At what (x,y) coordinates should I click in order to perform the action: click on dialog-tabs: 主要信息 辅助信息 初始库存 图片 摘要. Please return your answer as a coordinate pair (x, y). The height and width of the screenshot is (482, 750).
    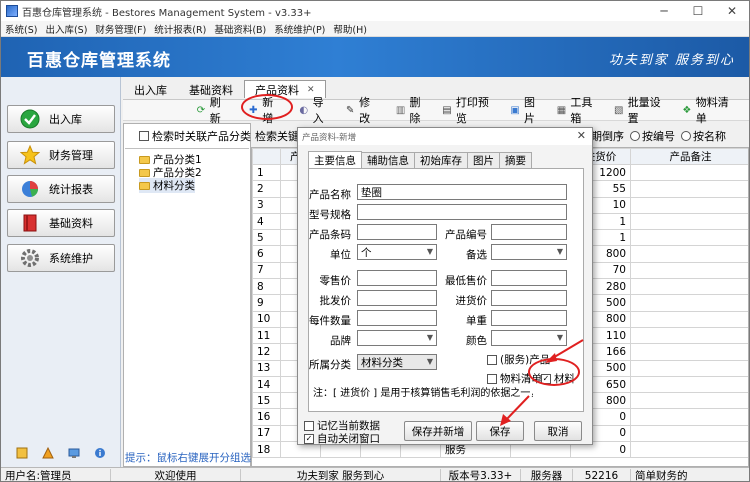
    Looking at the image, I should click on (420, 159).